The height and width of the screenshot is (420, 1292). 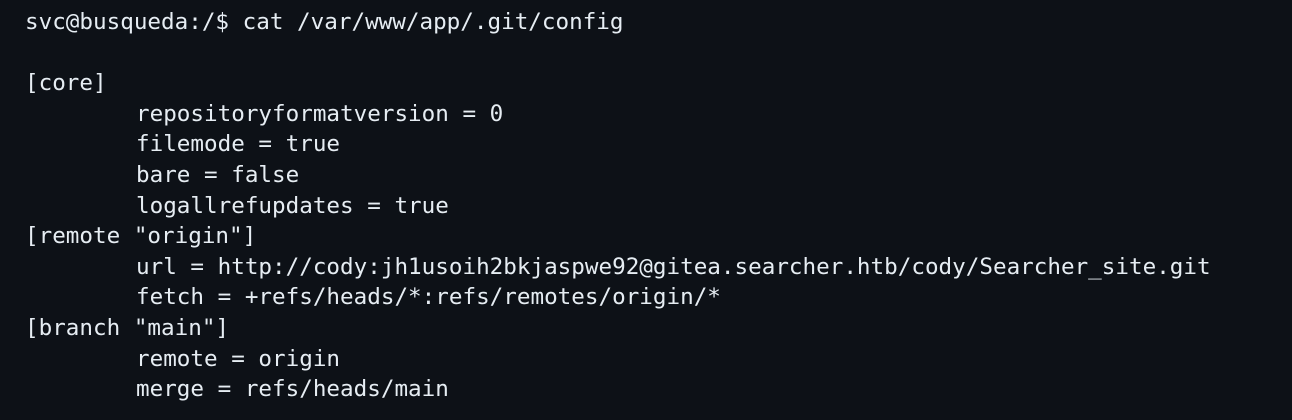 I want to click on config-entry-filemode: filemode = true, so click(x=238, y=144).